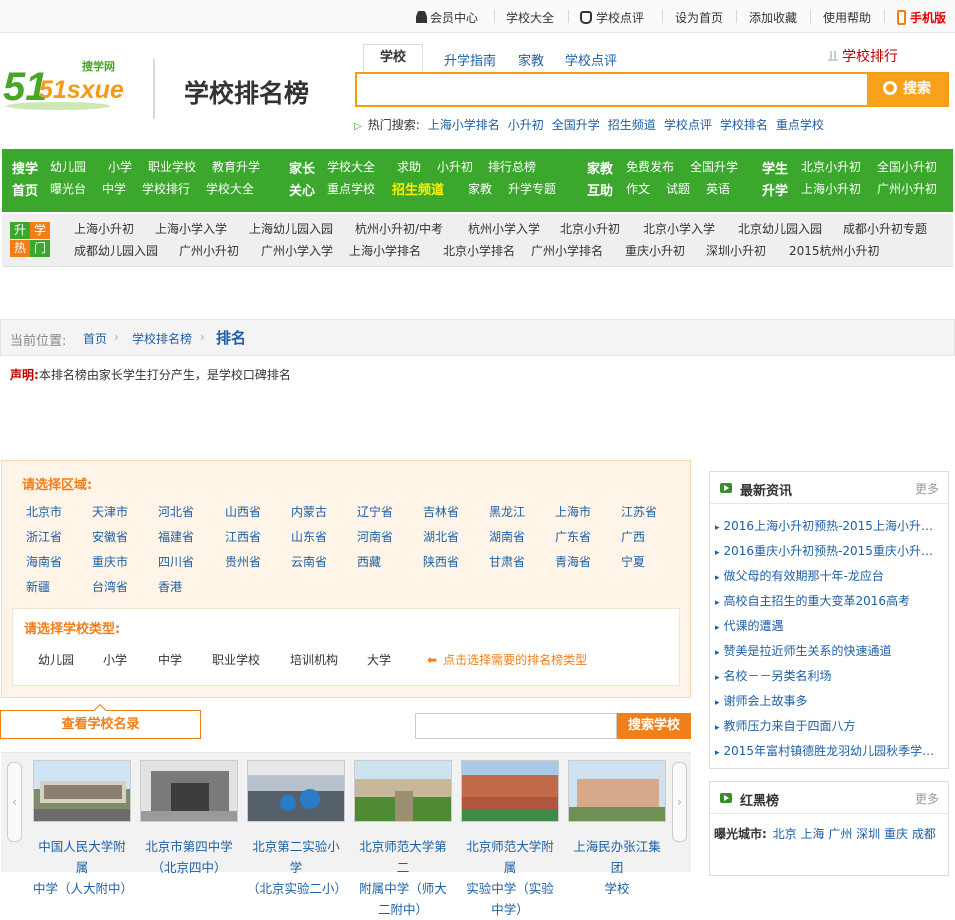 This screenshot has height=920, width=955. Describe the element at coordinates (297, 250) in the screenshot. I see `hot-city-link: 广州小学入学` at that location.